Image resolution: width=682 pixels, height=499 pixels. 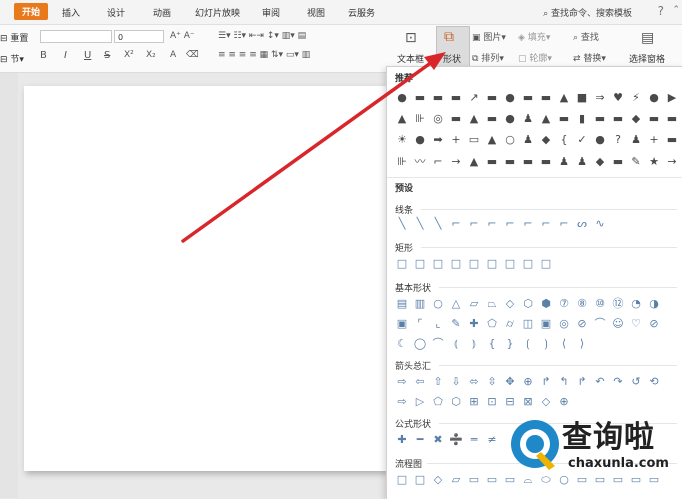 I want to click on shape-option-icon: ↶, so click(x=600, y=382).